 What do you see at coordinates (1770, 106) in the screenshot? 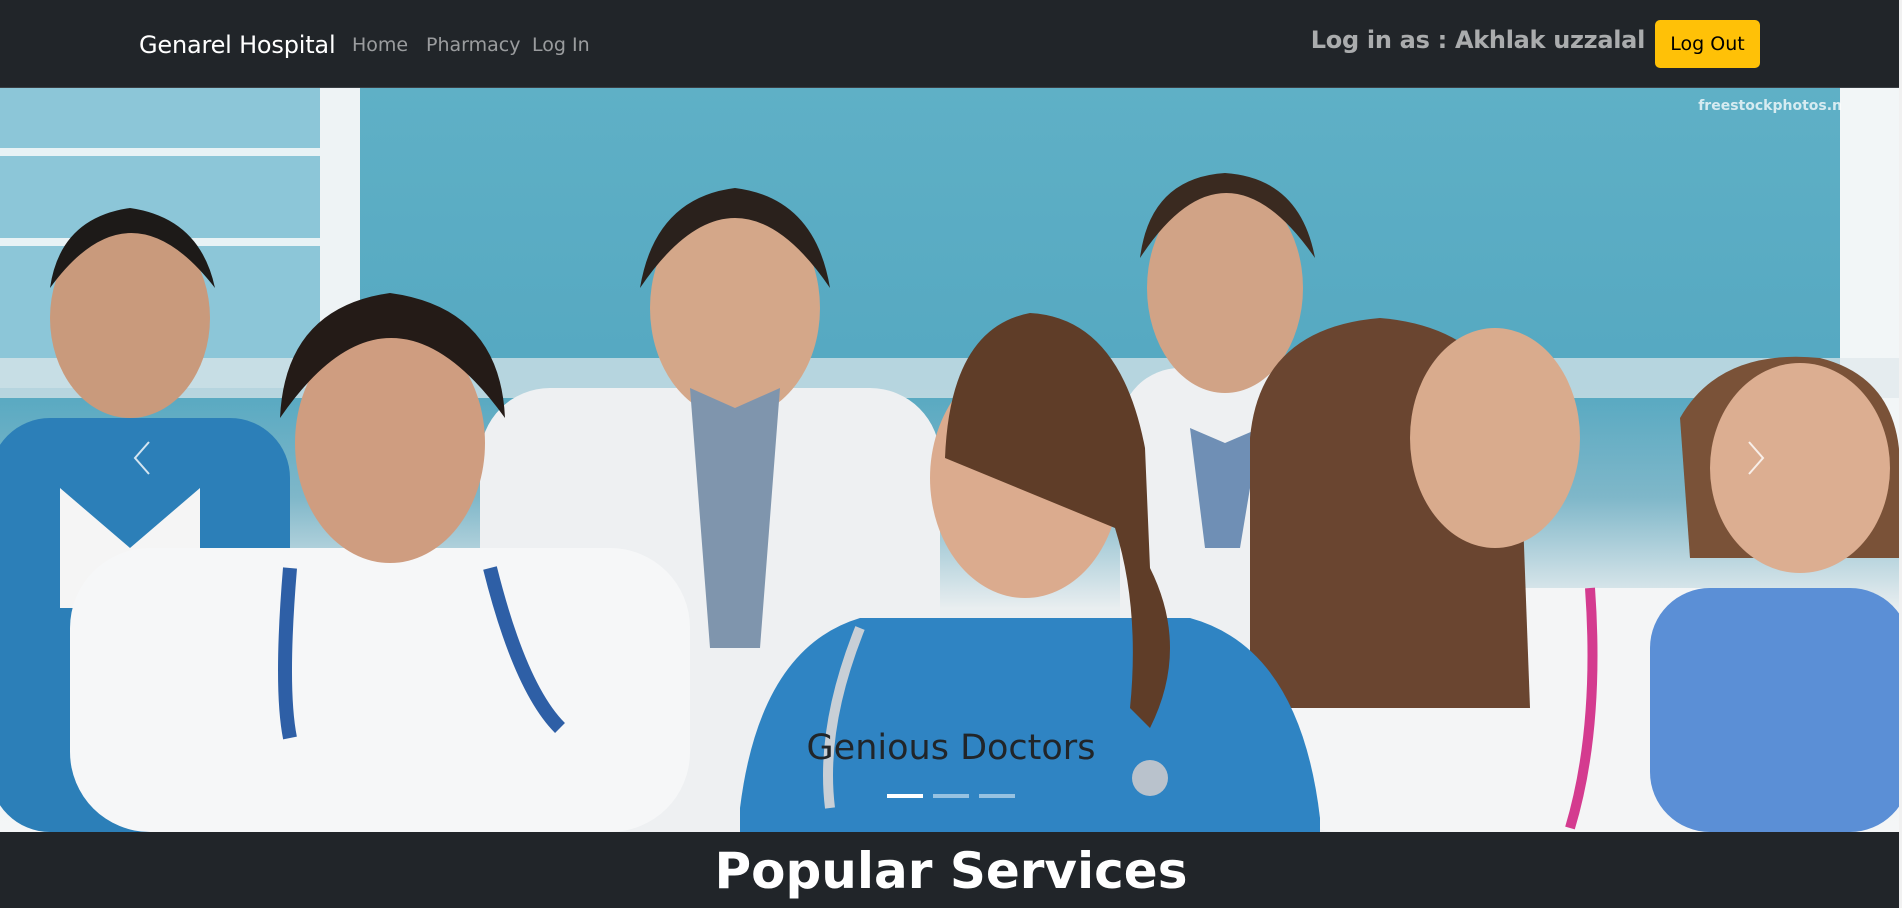
I see `image-watermark: freestockphotos.n` at bounding box center [1770, 106].